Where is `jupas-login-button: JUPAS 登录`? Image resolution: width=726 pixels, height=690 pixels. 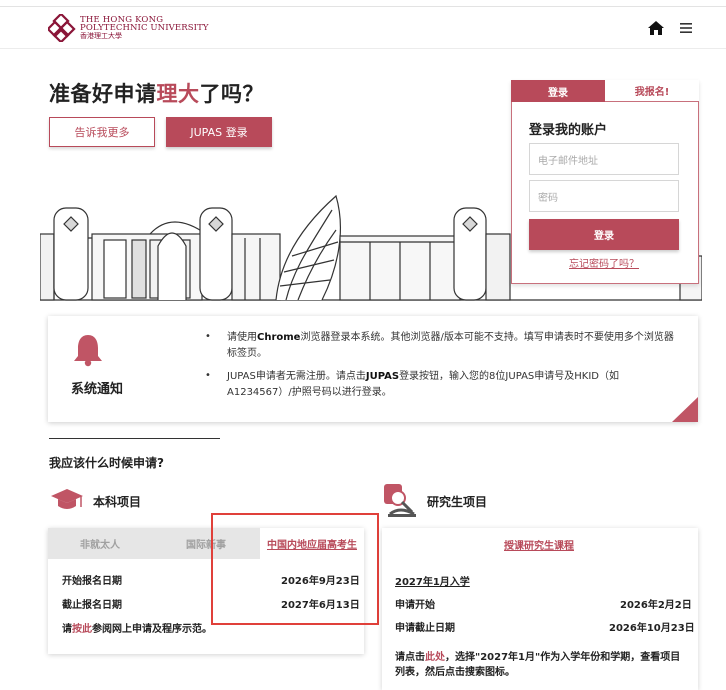 jupas-login-button: JUPAS 登录 is located at coordinates (219, 132).